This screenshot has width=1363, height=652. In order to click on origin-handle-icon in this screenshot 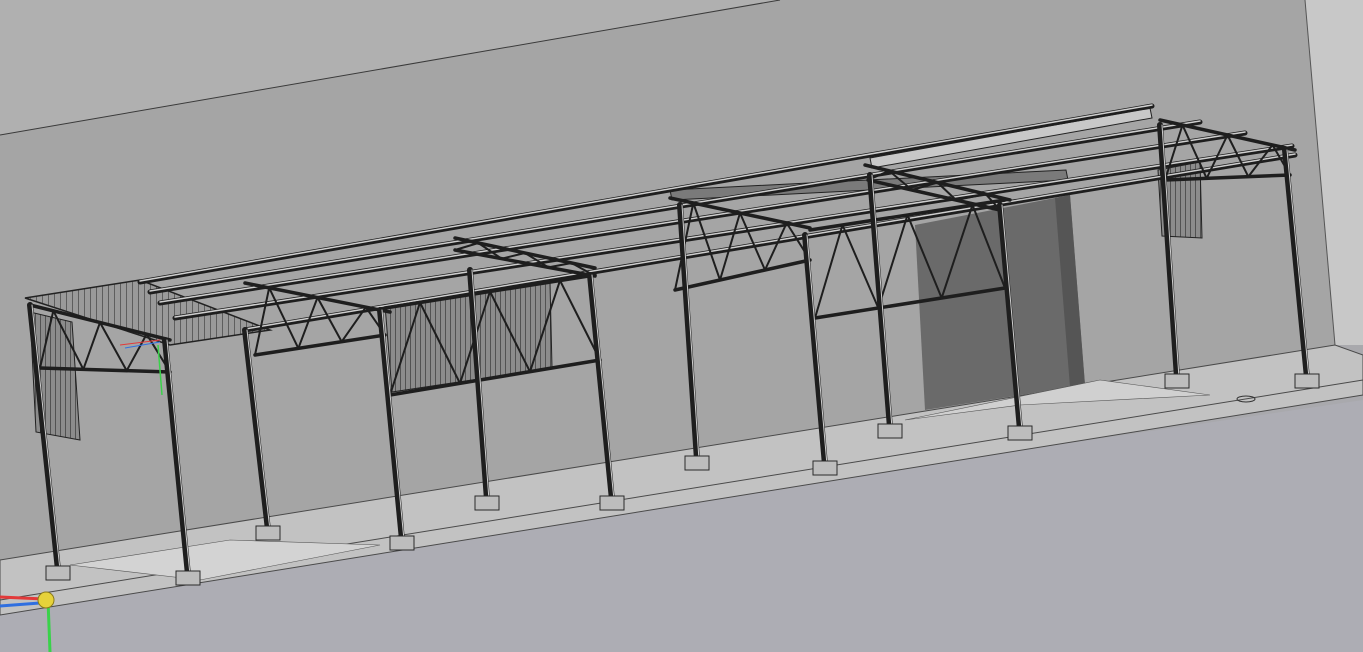, I will do `click(46, 600)`.